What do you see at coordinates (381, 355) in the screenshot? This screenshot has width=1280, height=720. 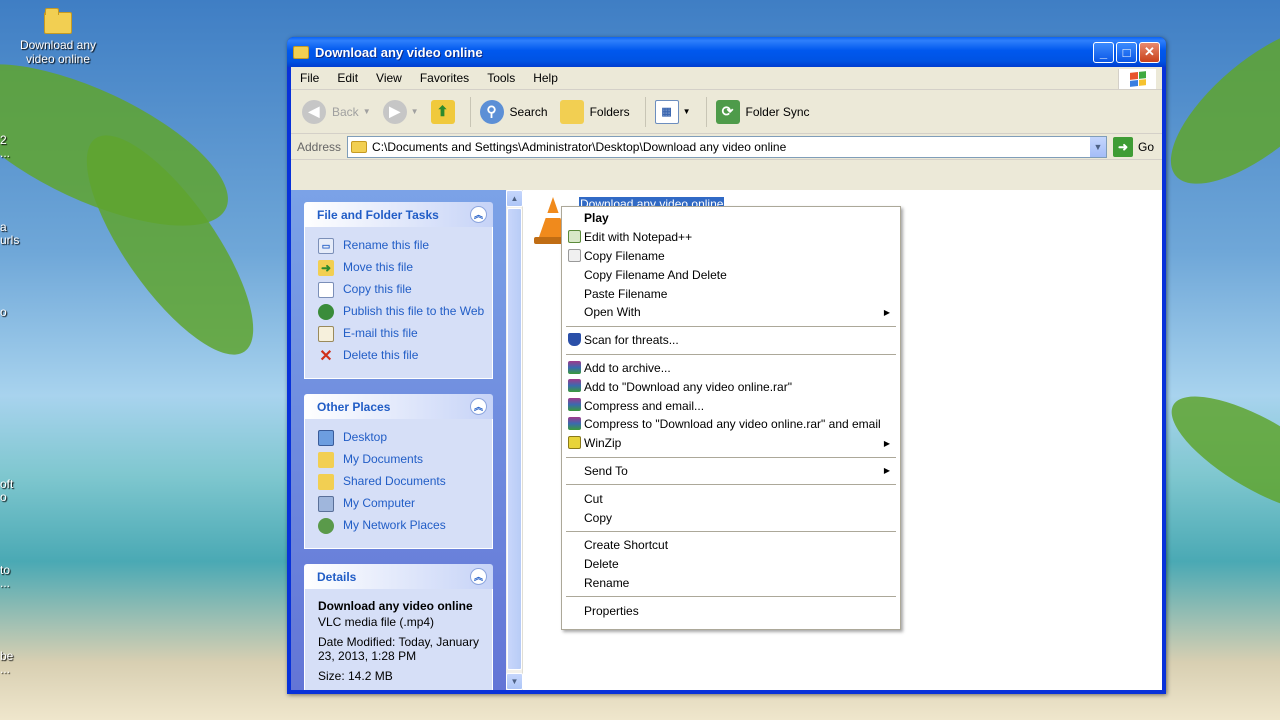 I see `task-label: Delete this file` at bounding box center [381, 355].